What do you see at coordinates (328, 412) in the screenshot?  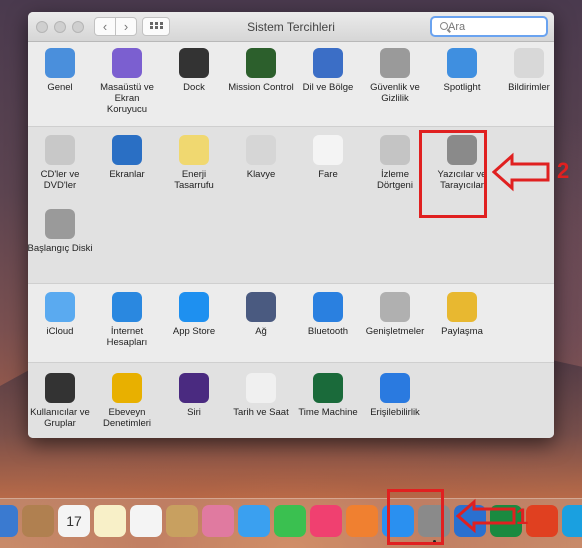 I see `pane-label: Time Machine` at bounding box center [328, 412].